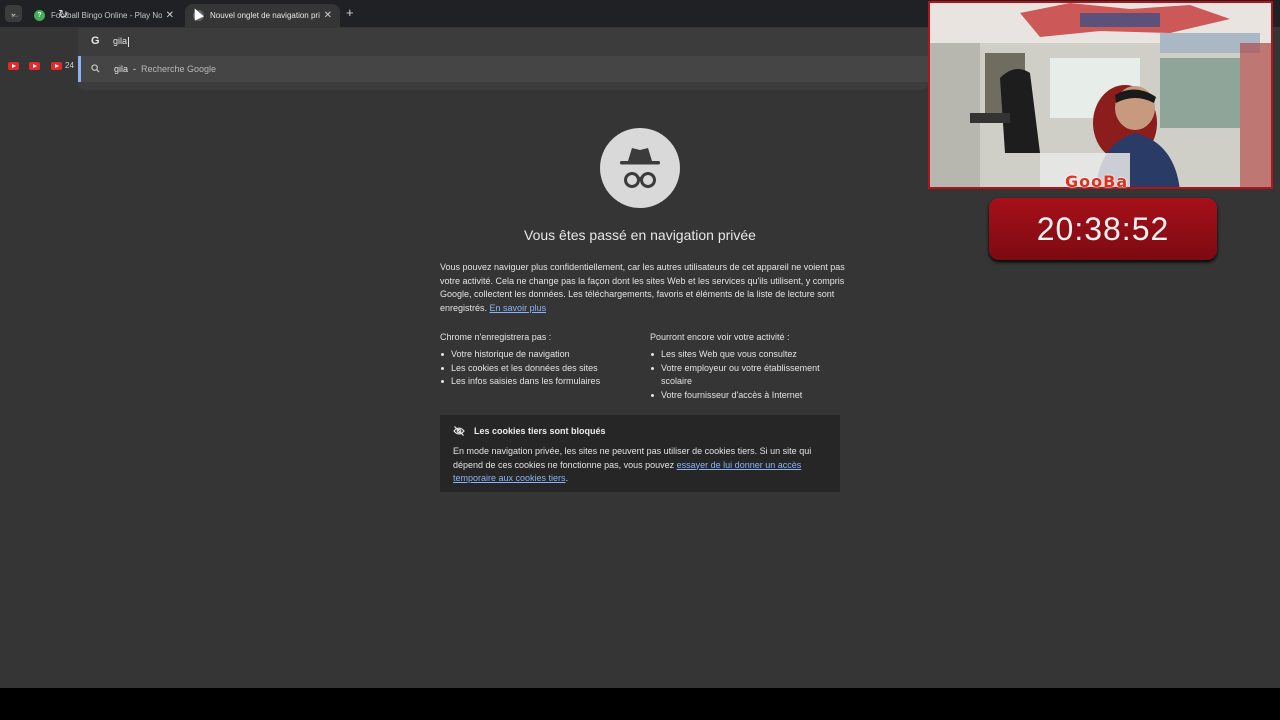  Describe the element at coordinates (95, 69) in the screenshot. I see `search-icon` at that location.